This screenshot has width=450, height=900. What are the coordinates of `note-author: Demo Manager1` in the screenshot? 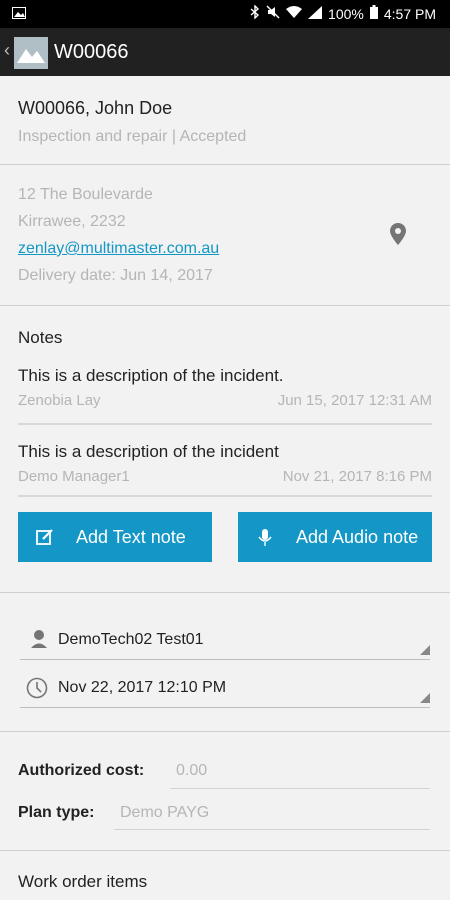 It's located at (74, 476).